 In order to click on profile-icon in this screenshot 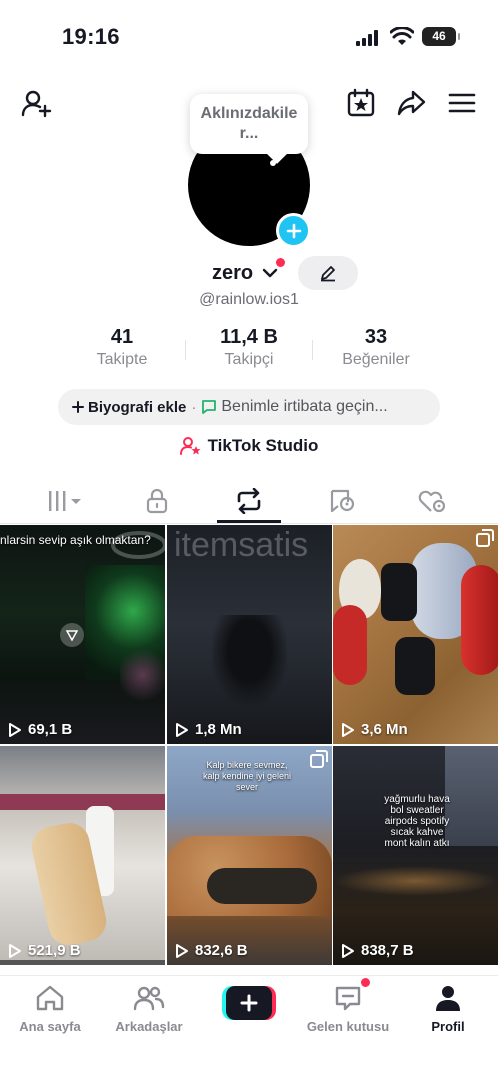, I will do `click(448, 998)`.